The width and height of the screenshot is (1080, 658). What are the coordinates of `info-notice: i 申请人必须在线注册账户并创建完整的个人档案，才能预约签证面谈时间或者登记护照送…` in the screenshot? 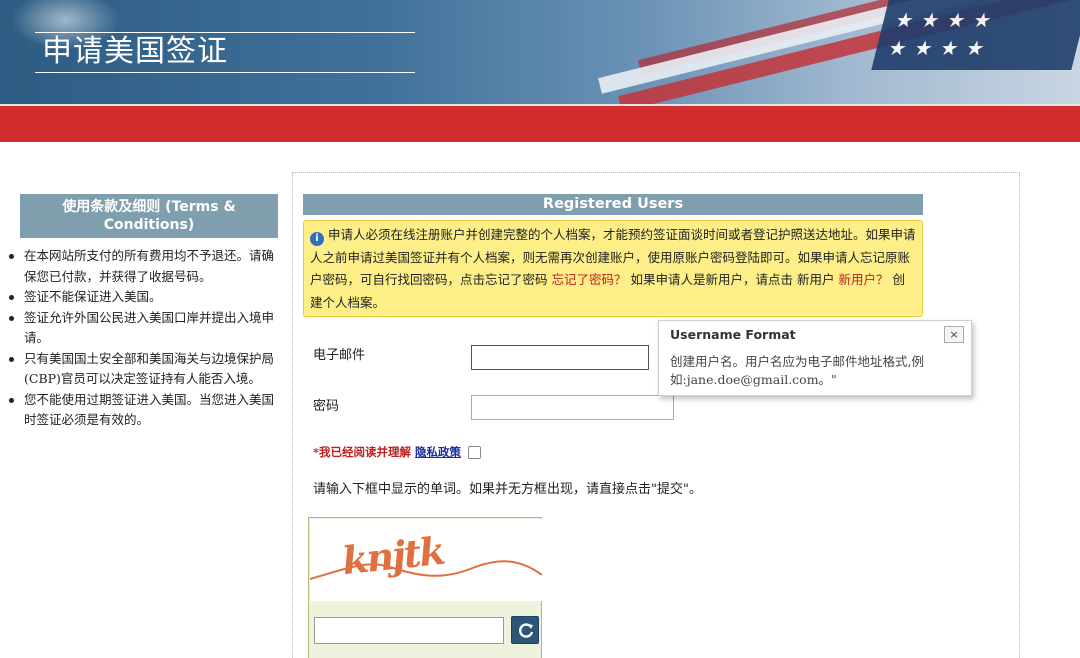 It's located at (613, 268).